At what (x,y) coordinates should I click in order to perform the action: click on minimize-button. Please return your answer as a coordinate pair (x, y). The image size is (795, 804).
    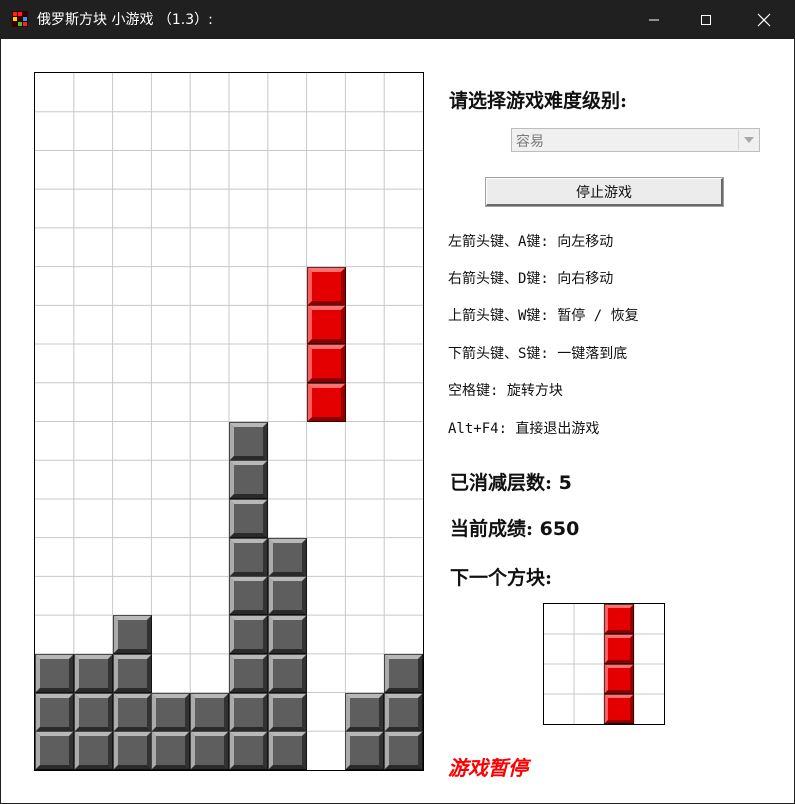
    Looking at the image, I should click on (654, 20).